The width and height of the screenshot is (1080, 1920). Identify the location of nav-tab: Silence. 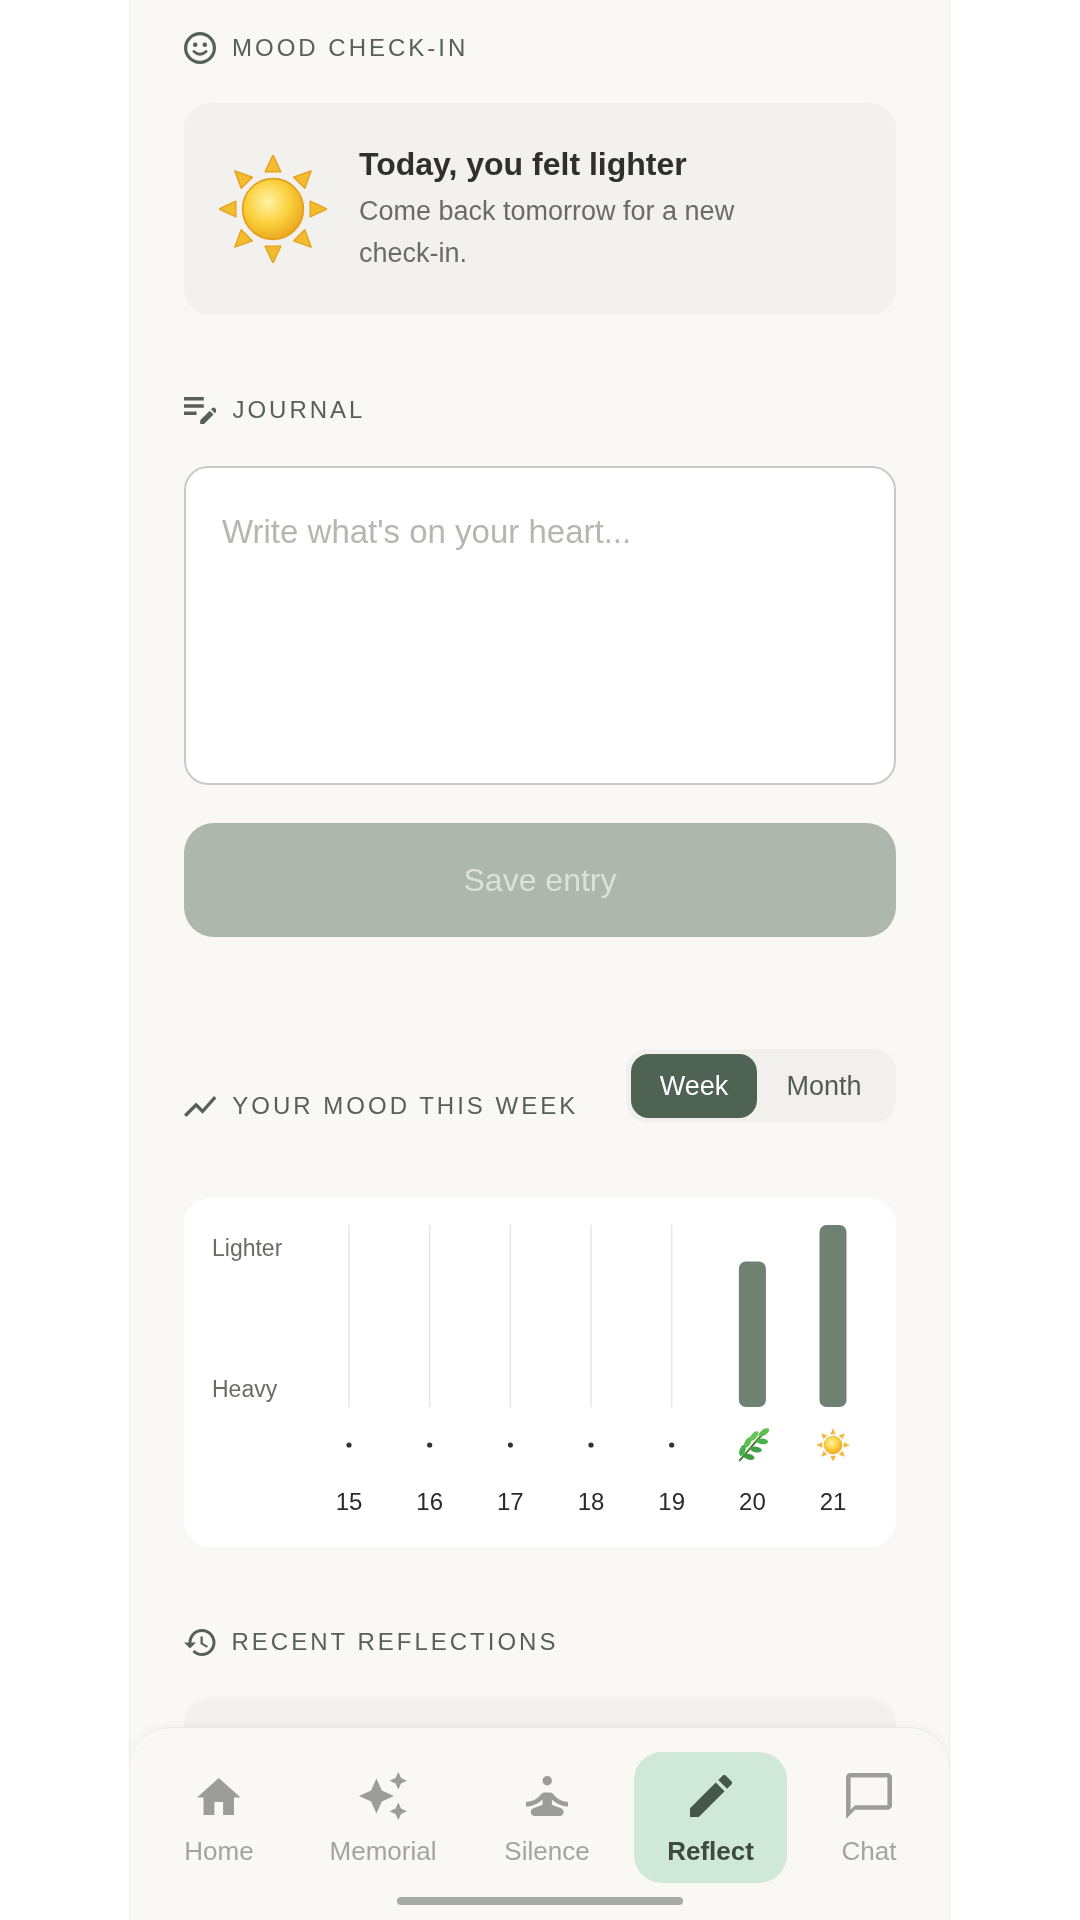
(547, 1817).